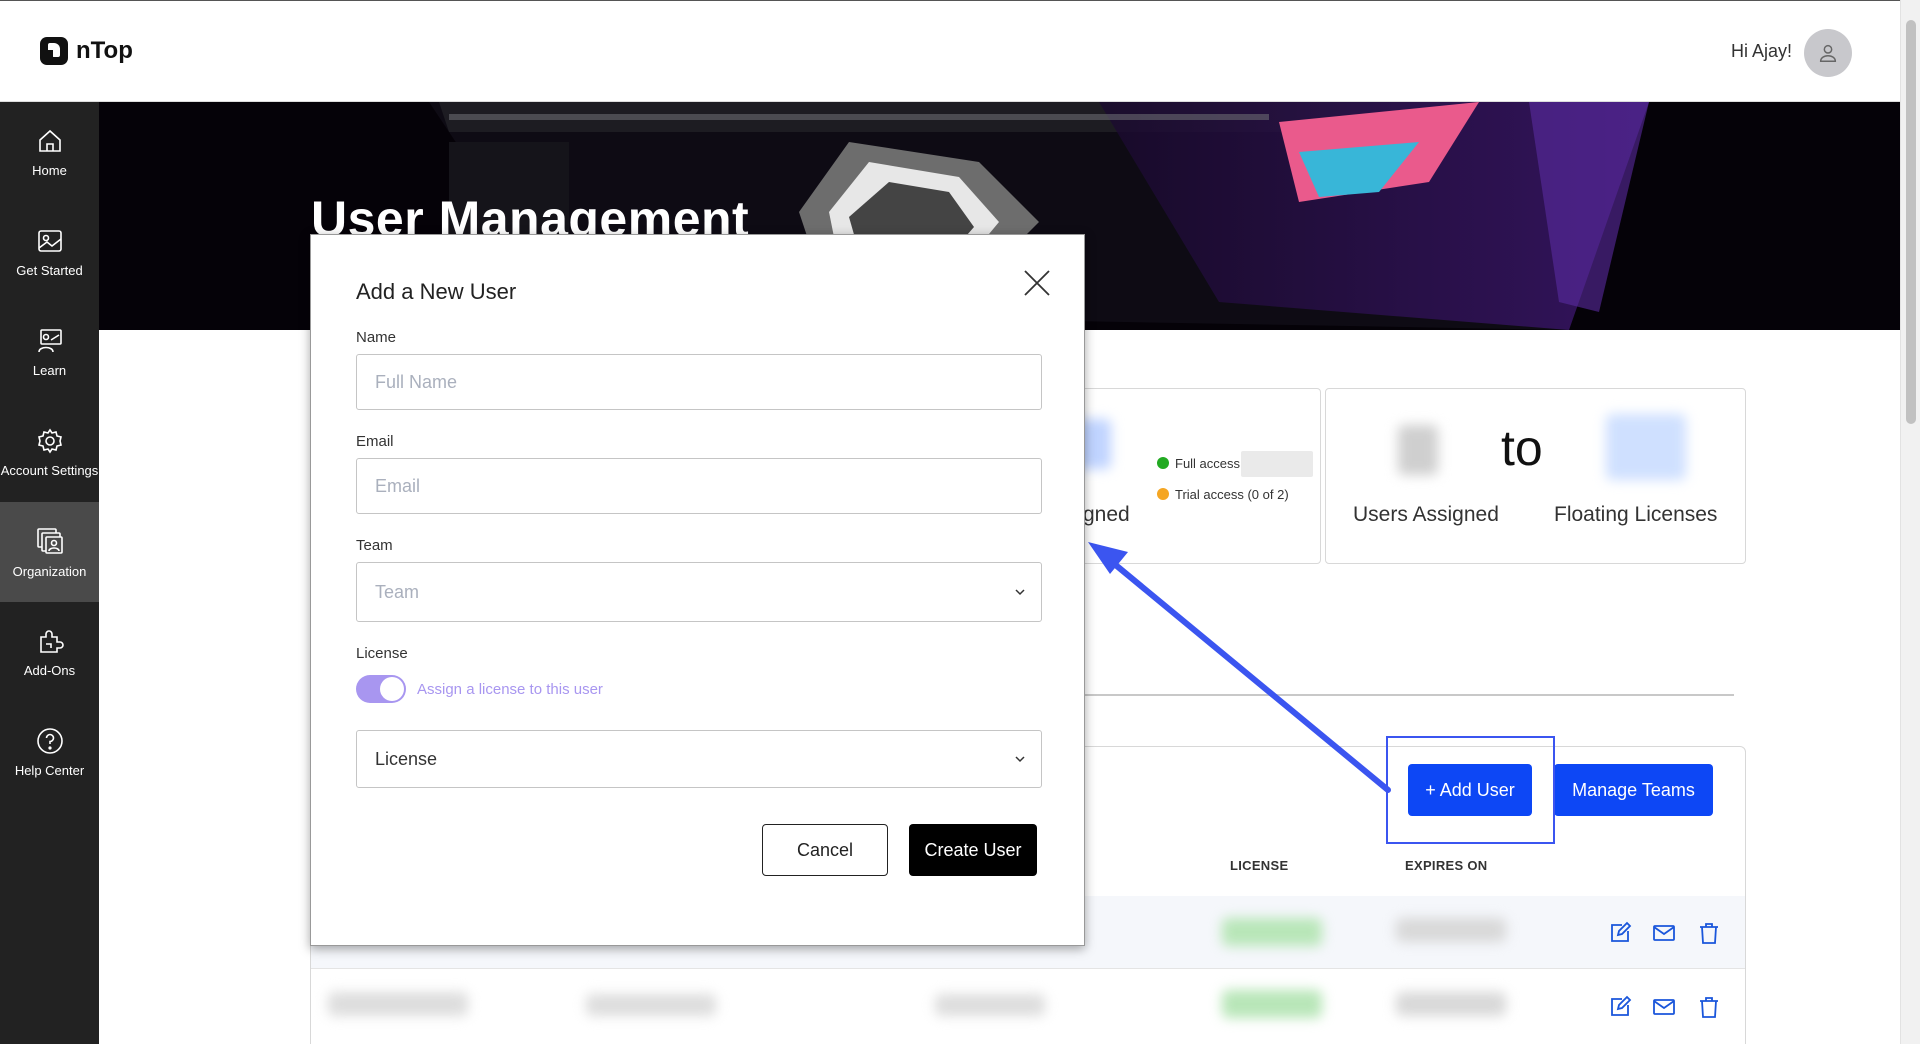 The image size is (1920, 1044). I want to click on connector-text: to, so click(1522, 448).